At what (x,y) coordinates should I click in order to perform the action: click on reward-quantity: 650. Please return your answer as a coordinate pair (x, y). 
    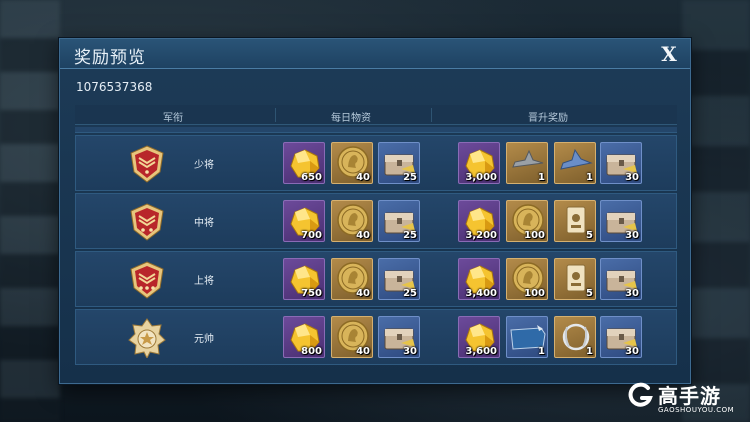
    Looking at the image, I should click on (311, 177).